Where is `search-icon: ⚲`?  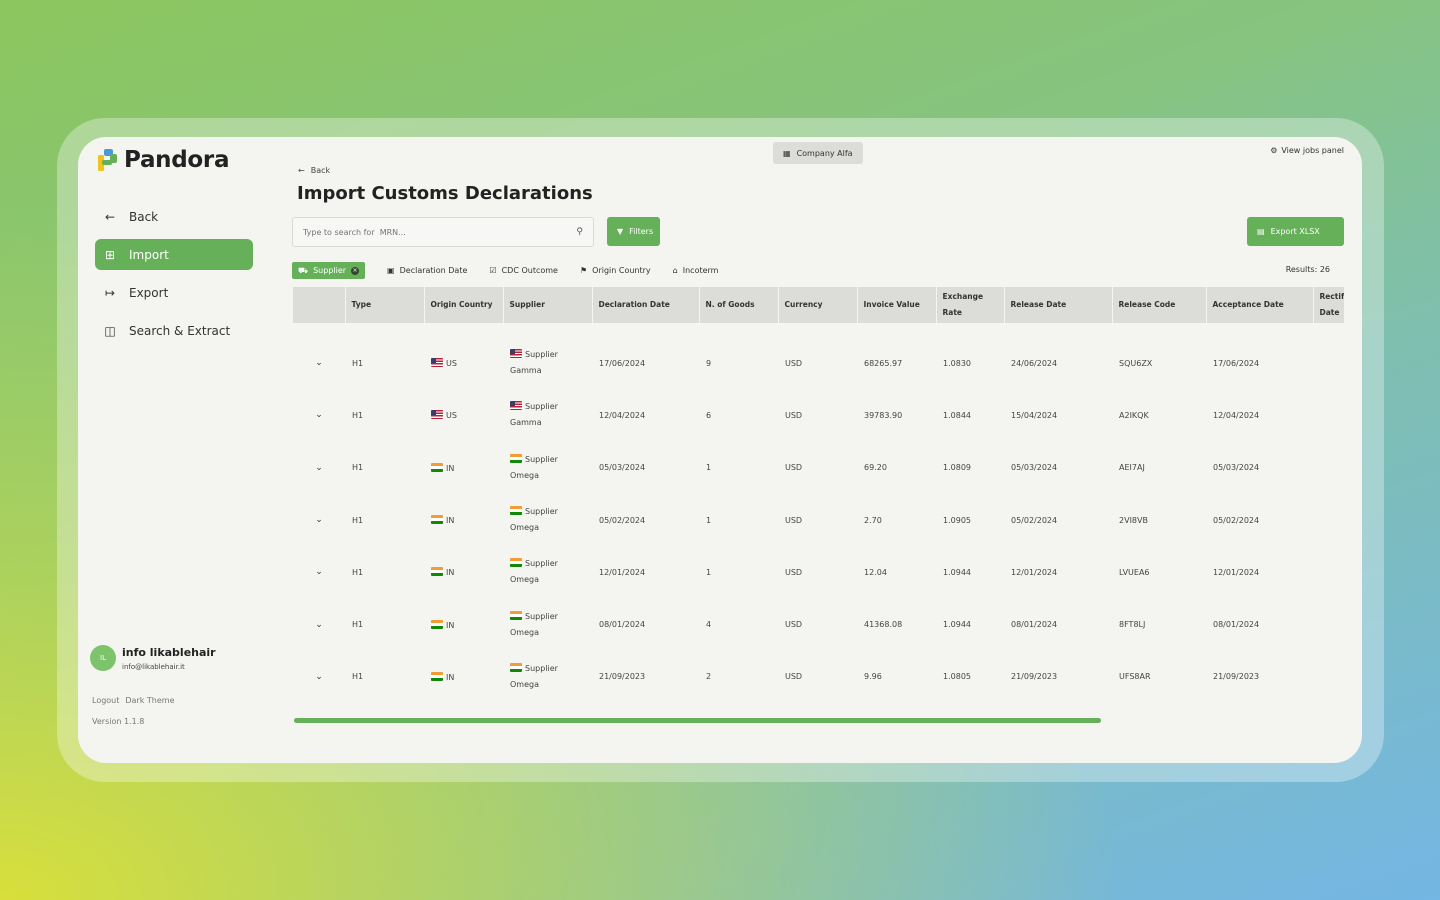
search-icon: ⚲ is located at coordinates (579, 232).